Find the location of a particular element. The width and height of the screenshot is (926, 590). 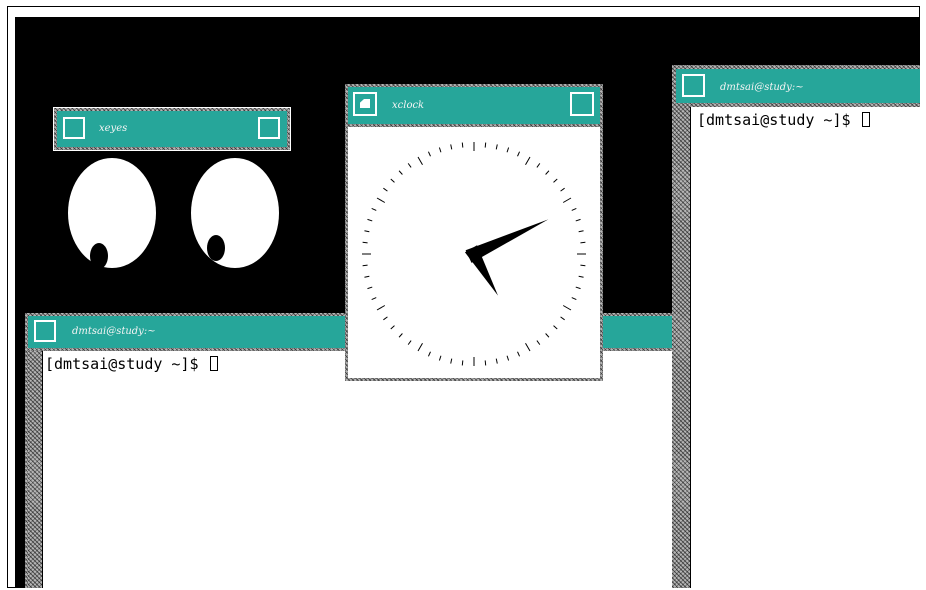

terminal-right-titlebar: dmtsai@study:~ is located at coordinates (798, 86).